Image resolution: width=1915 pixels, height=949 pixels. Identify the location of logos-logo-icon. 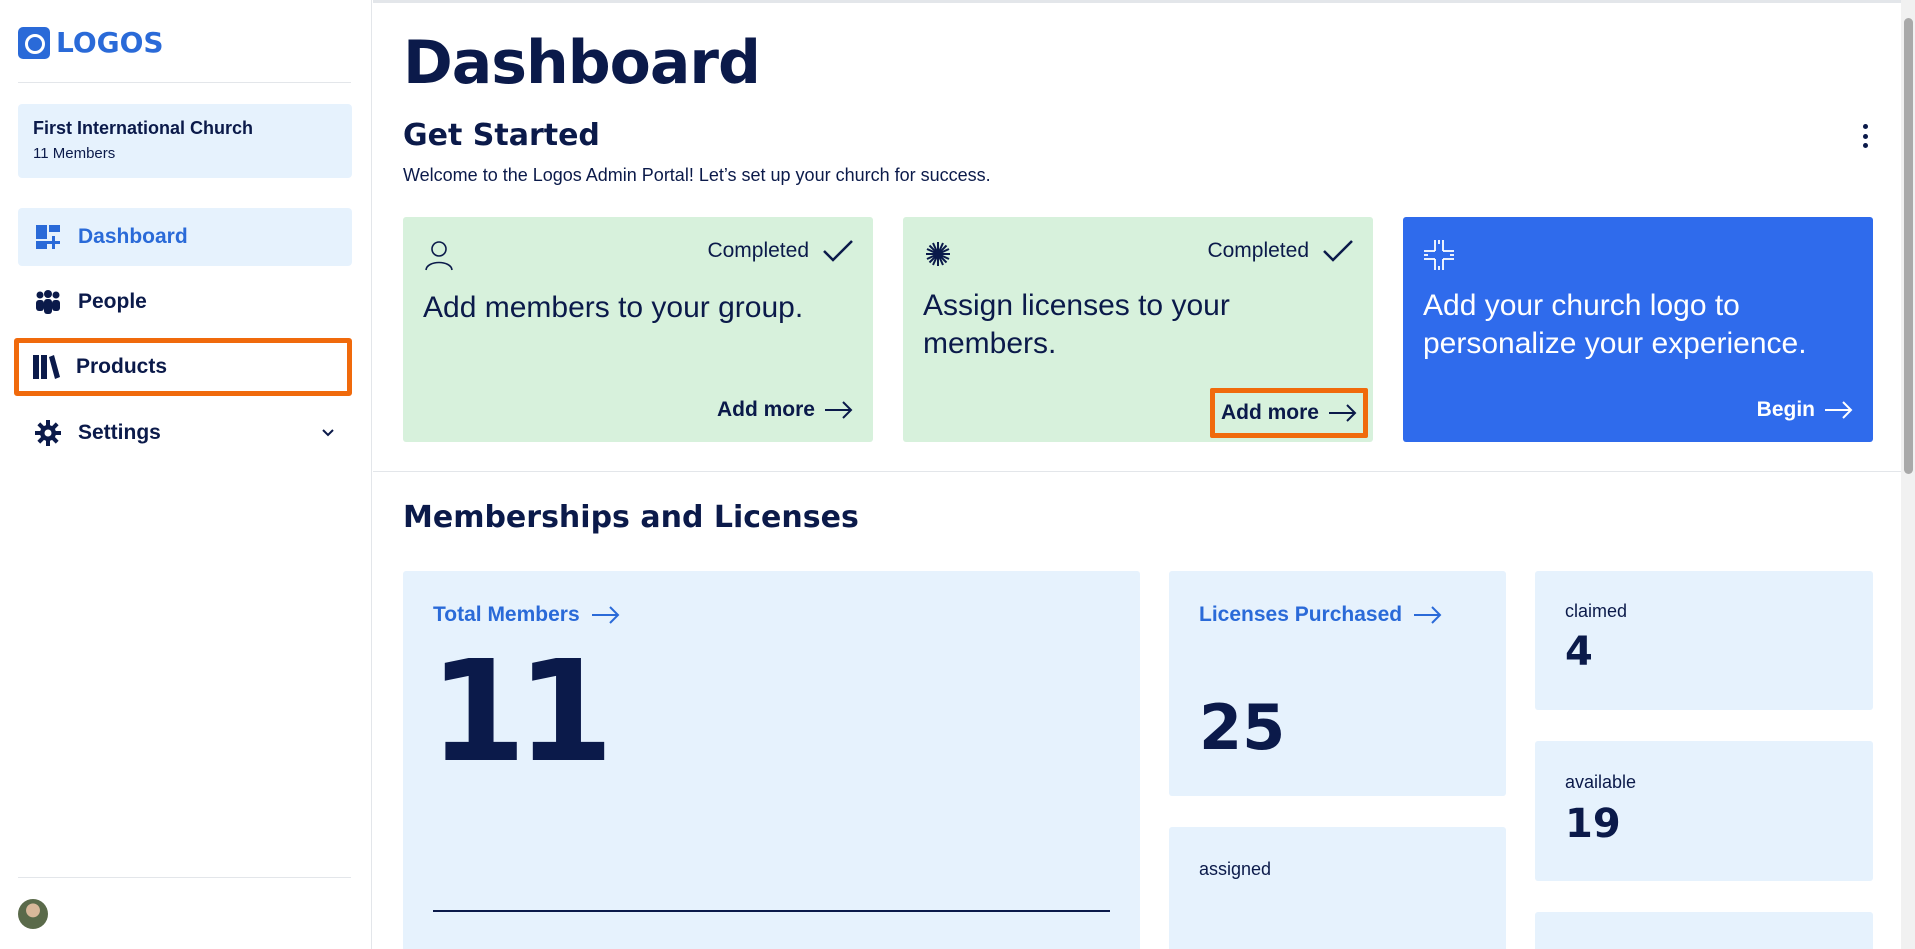
(34, 42).